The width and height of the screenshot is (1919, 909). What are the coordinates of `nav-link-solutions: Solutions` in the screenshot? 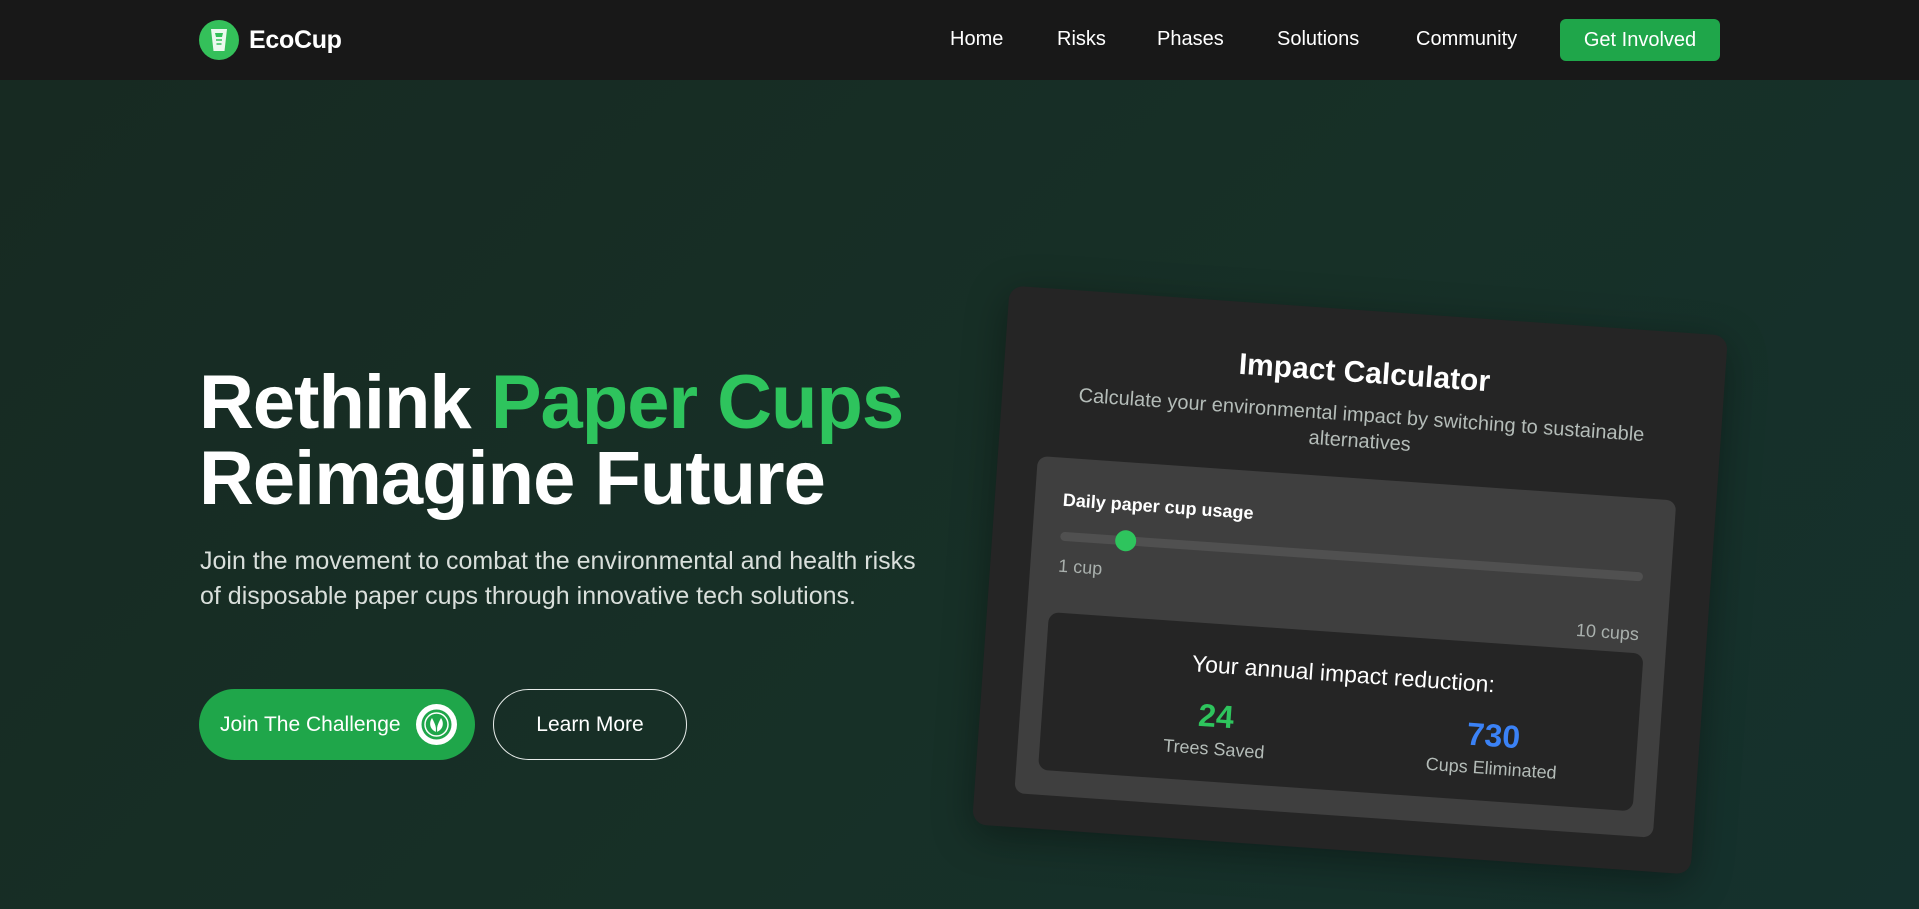 It's located at (1318, 39).